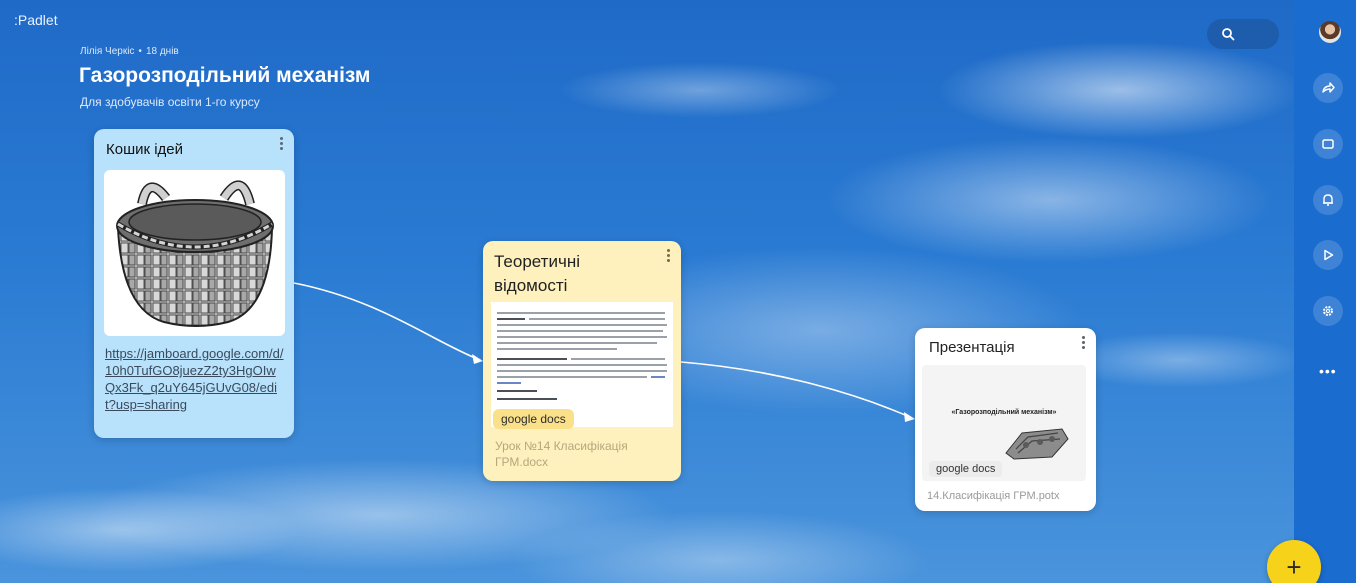  What do you see at coordinates (1330, 32) in the screenshot?
I see `user-avatar` at bounding box center [1330, 32].